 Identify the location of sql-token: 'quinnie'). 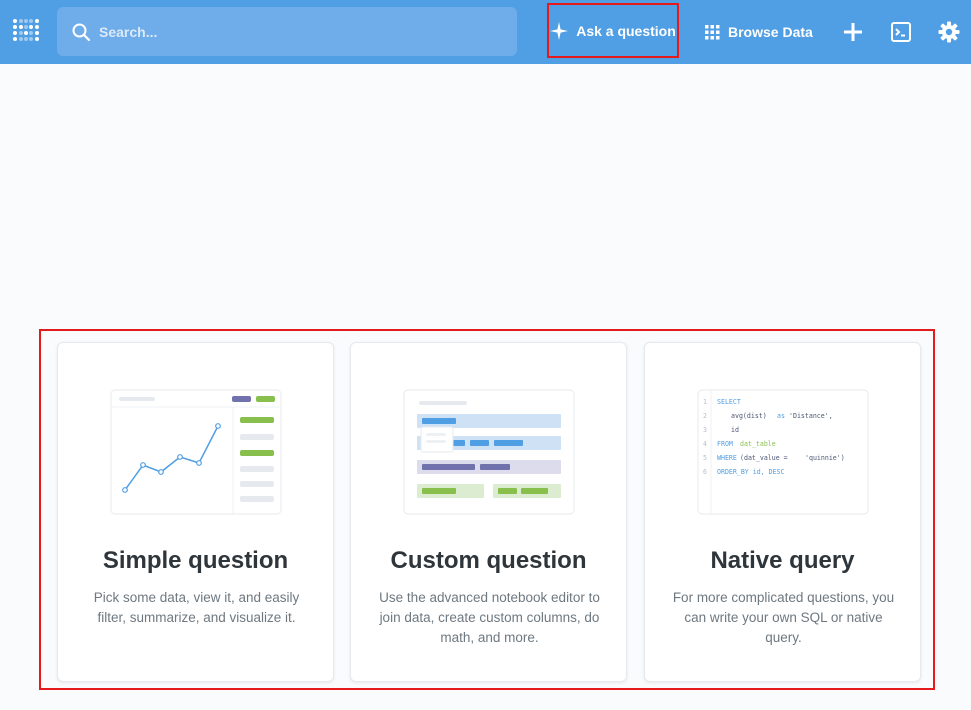
(825, 458).